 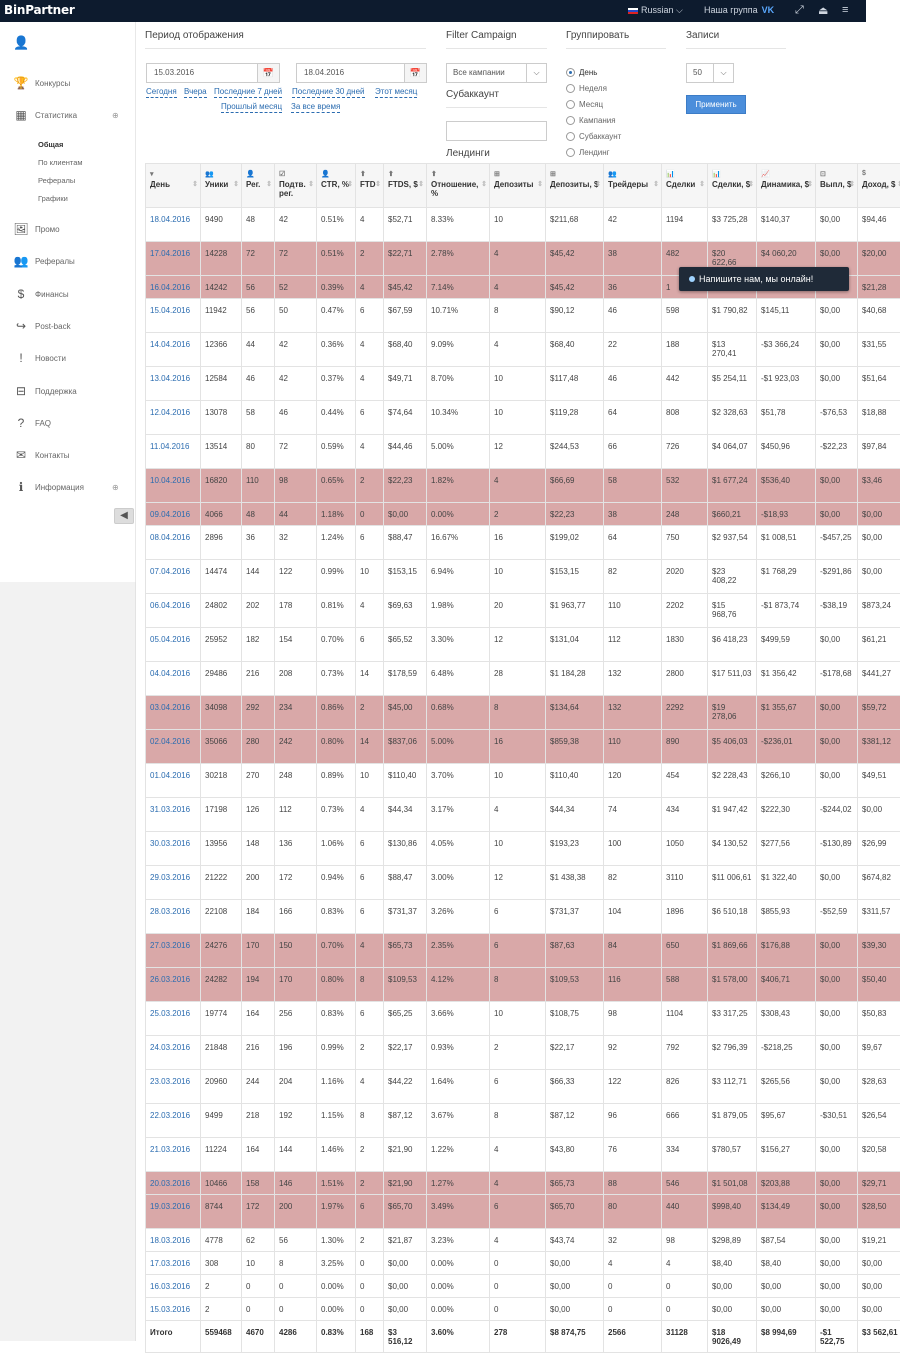 What do you see at coordinates (173, 1053) in the screenshot?
I see `date-link: 24.03.2016` at bounding box center [173, 1053].